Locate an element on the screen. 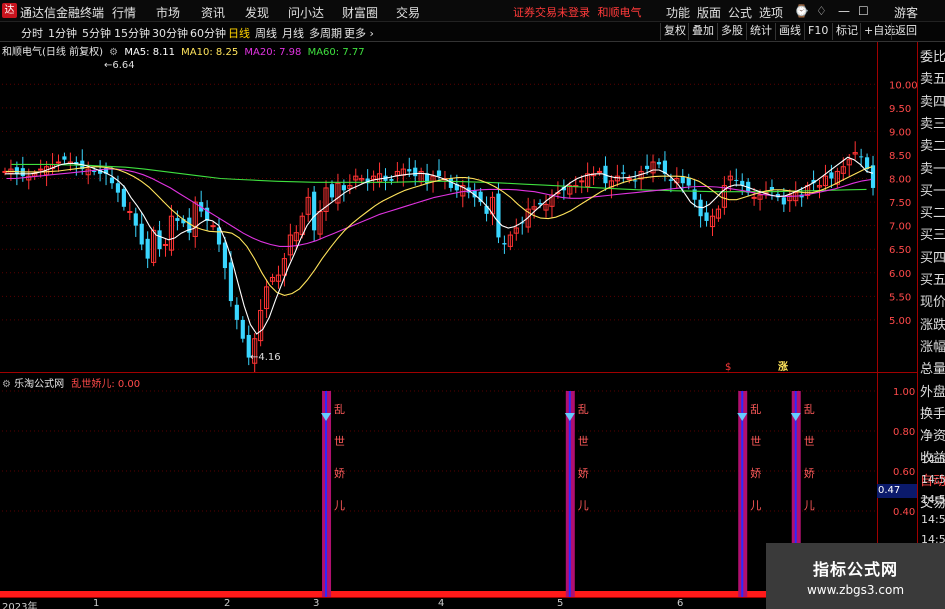  price-axis-label: 9.50 is located at coordinates (900, 109).